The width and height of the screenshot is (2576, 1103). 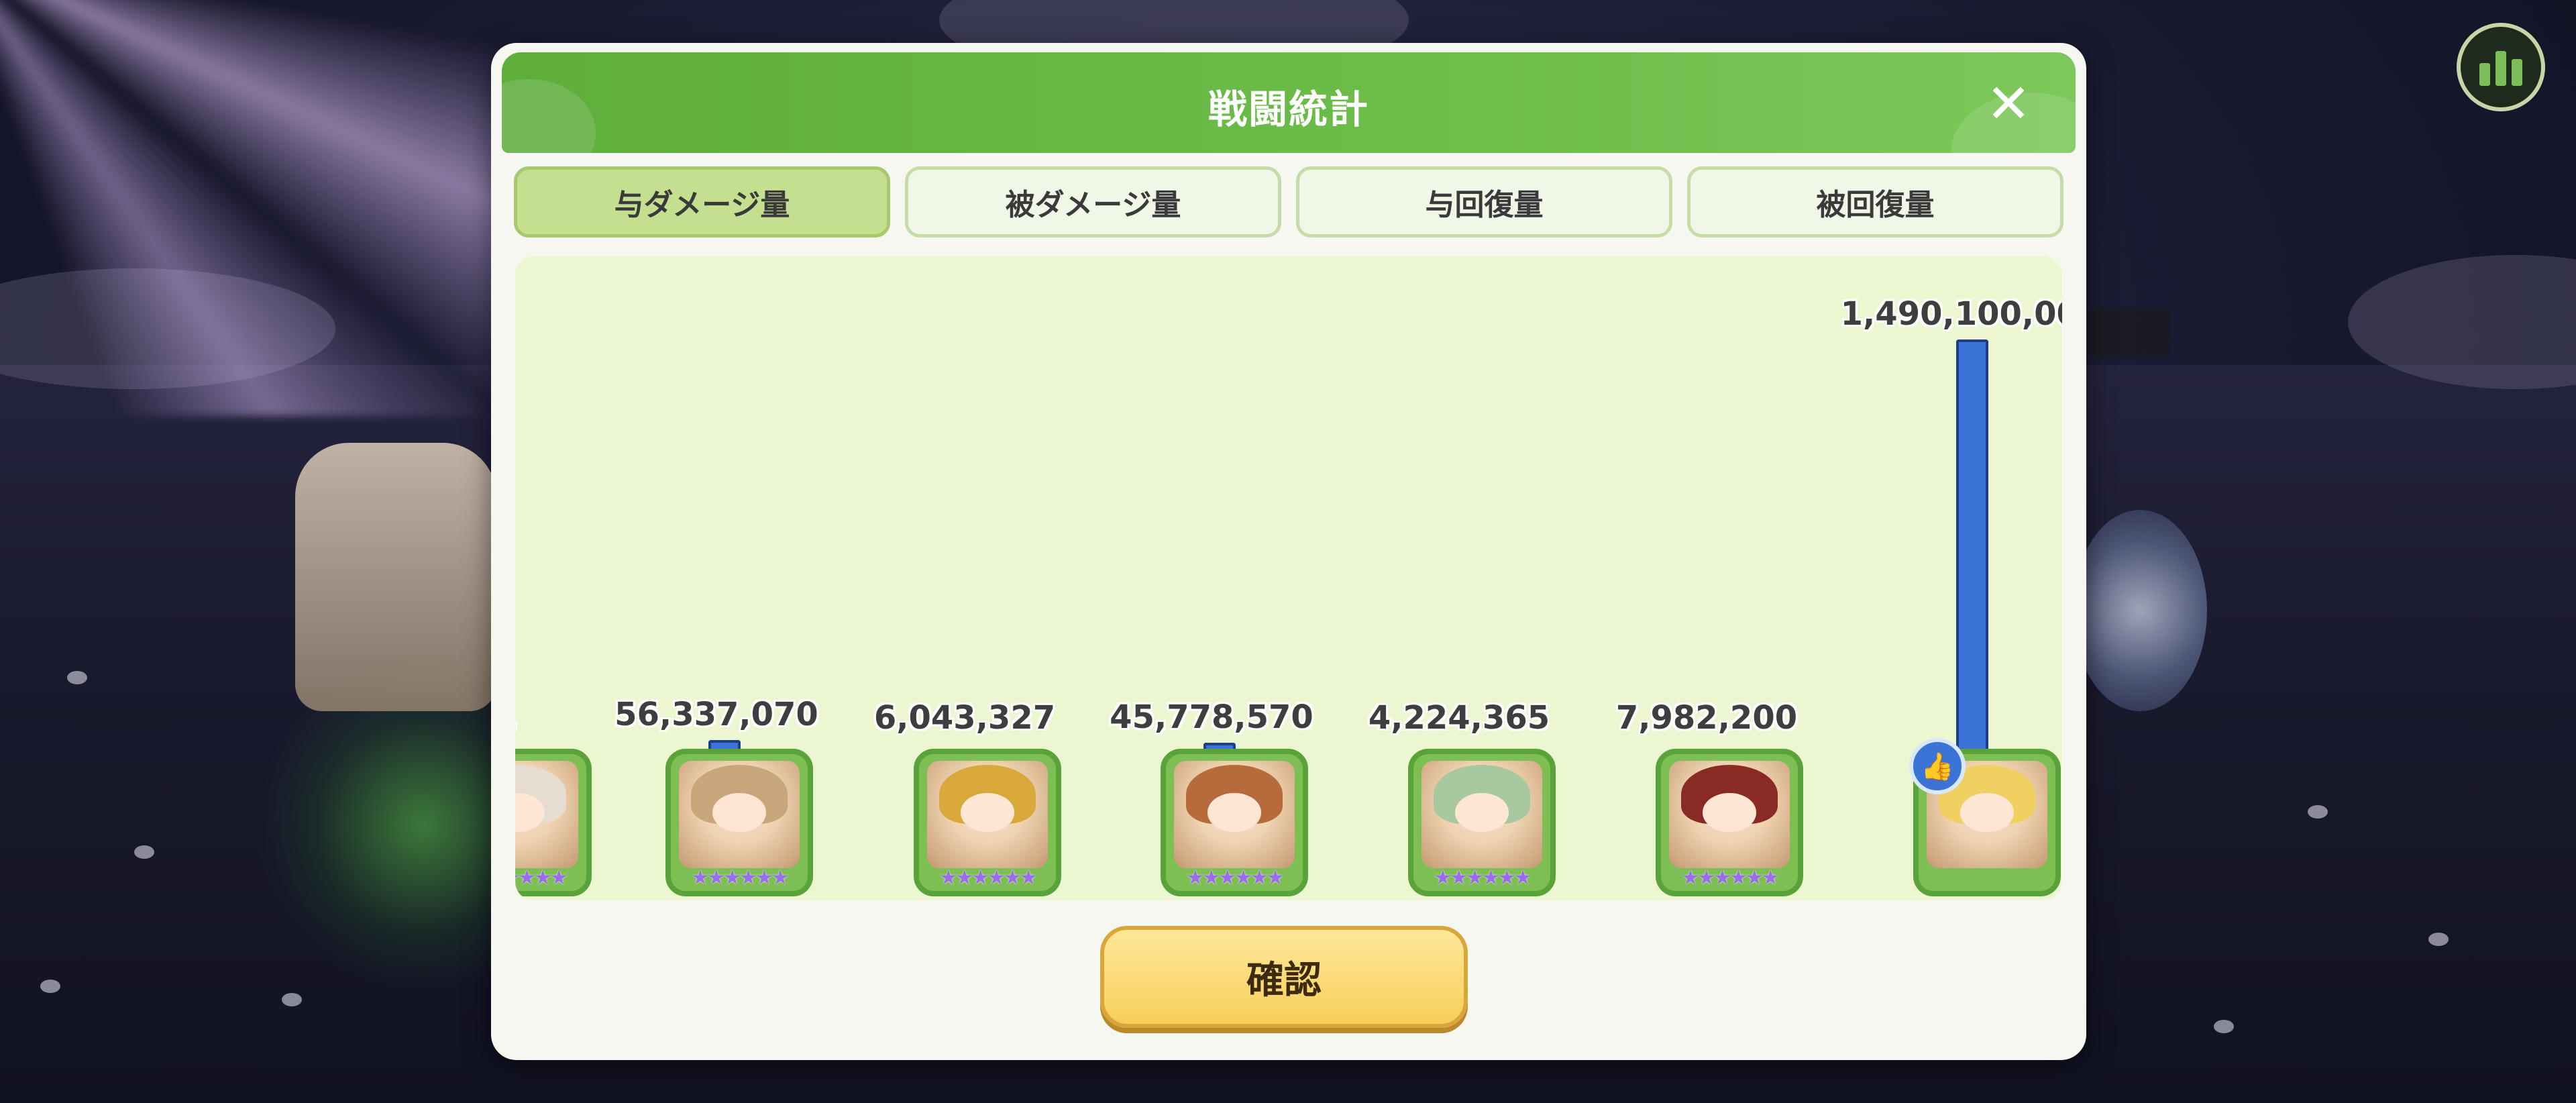 I want to click on damage-value-label: 7,982,200, so click(x=1706, y=718).